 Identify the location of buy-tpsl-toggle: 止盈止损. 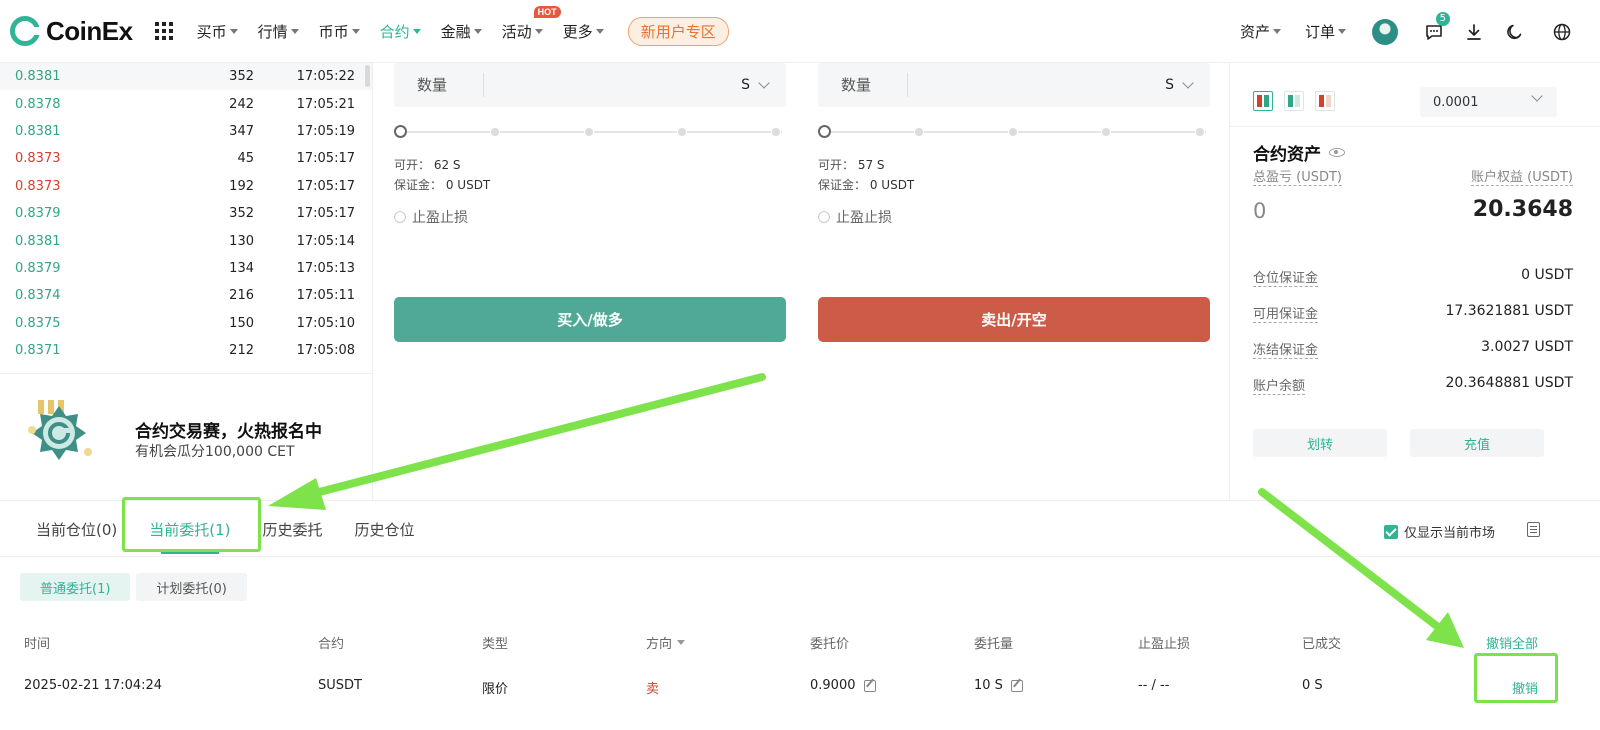
(590, 217).